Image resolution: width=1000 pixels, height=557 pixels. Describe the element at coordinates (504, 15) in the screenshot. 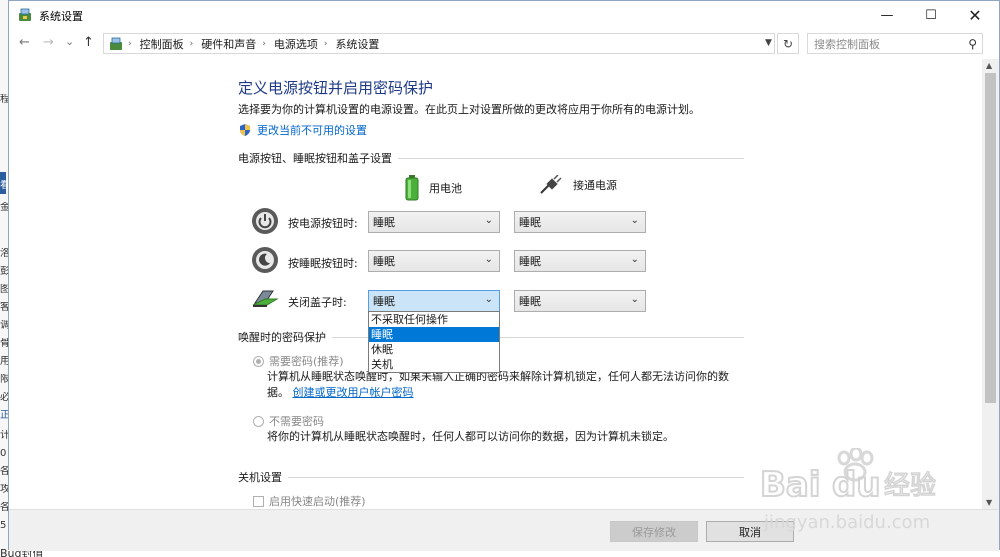

I see `title-bar: 系统设置 — ☐ ✕` at that location.